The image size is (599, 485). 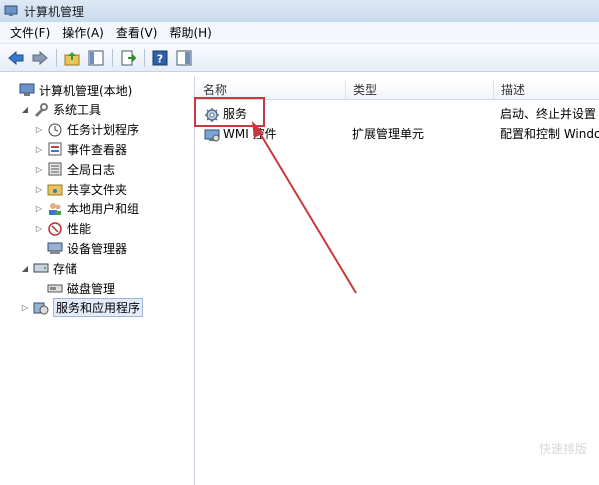 I want to click on folder-up-icon, so click(x=72, y=58).